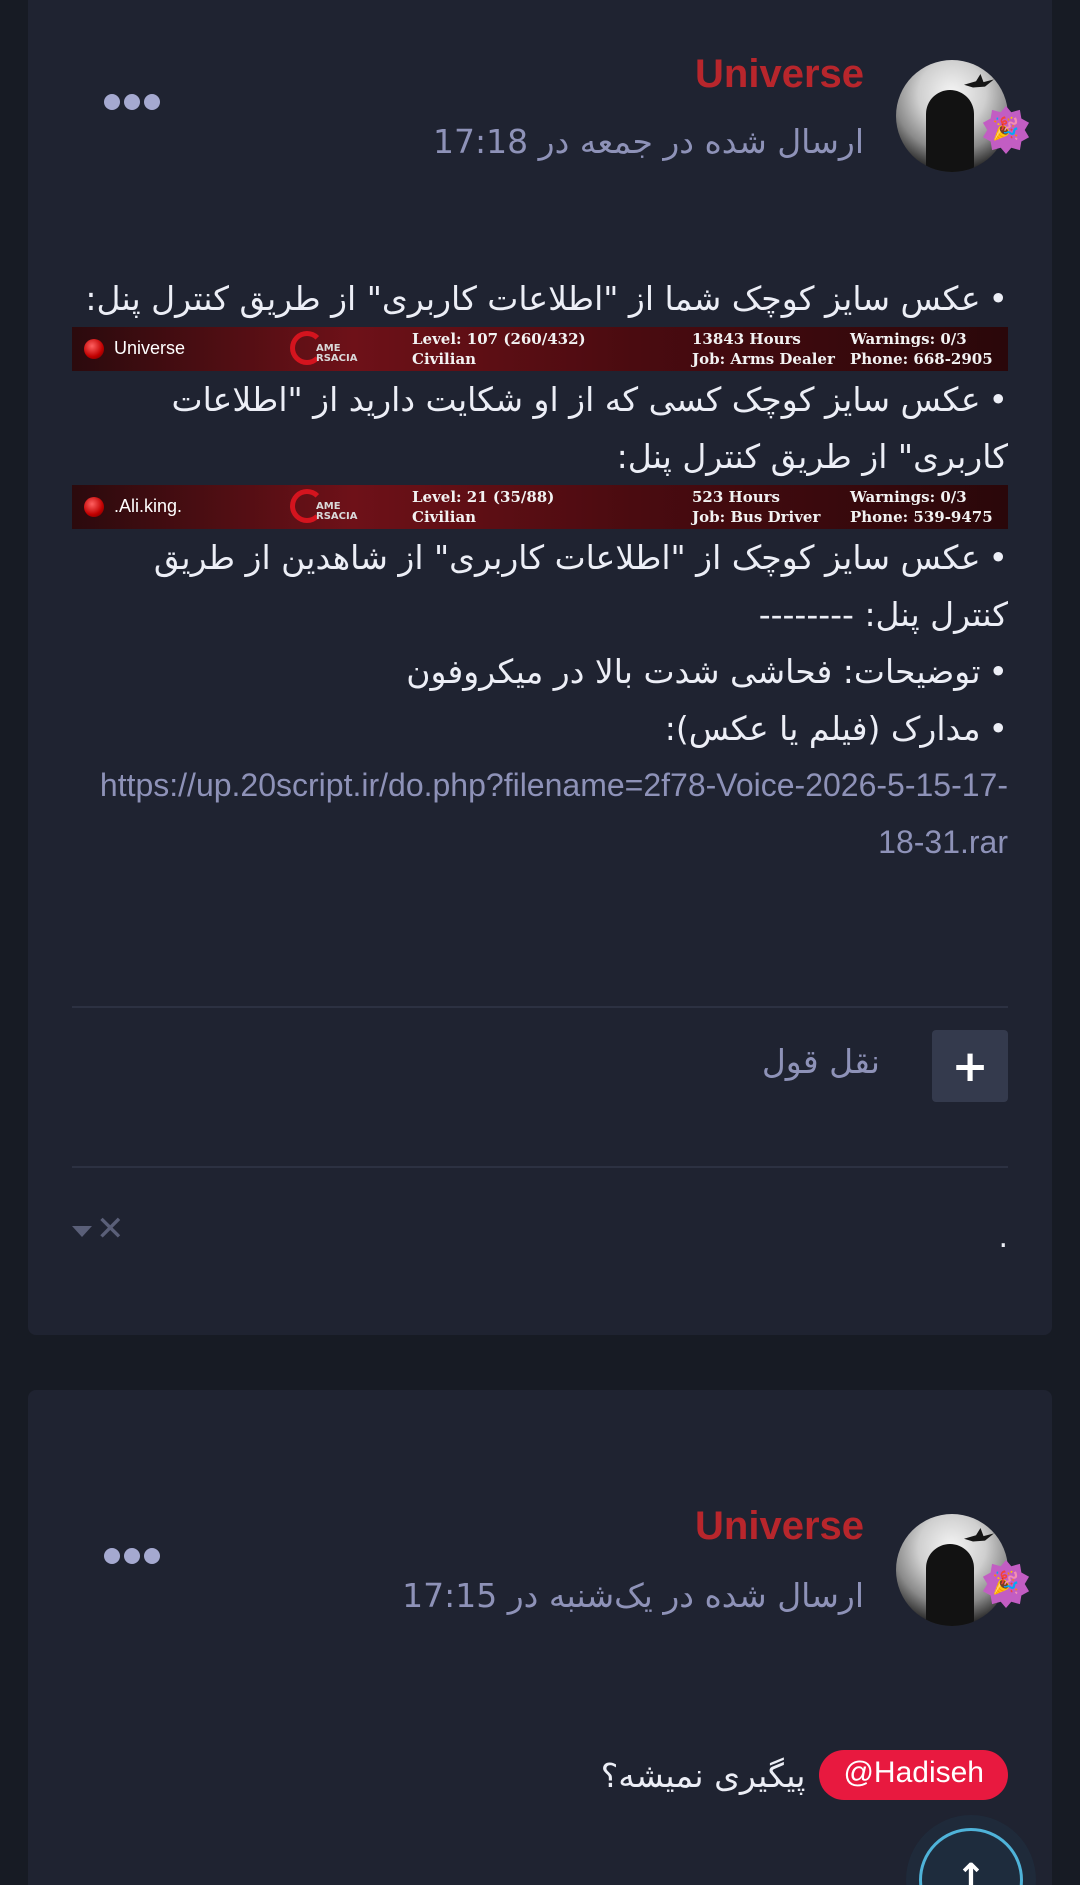 Image resolution: width=1080 pixels, height=1885 pixels. Describe the element at coordinates (540, 1066) in the screenshot. I see `quote-row: + نقل قول` at that location.